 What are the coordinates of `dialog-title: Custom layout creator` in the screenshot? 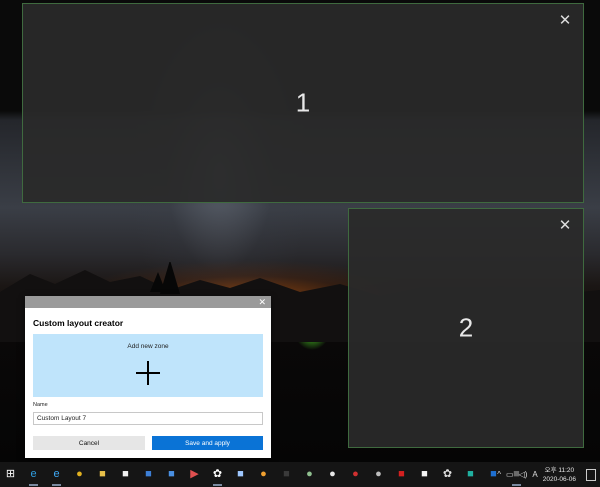 It's located at (78, 323).